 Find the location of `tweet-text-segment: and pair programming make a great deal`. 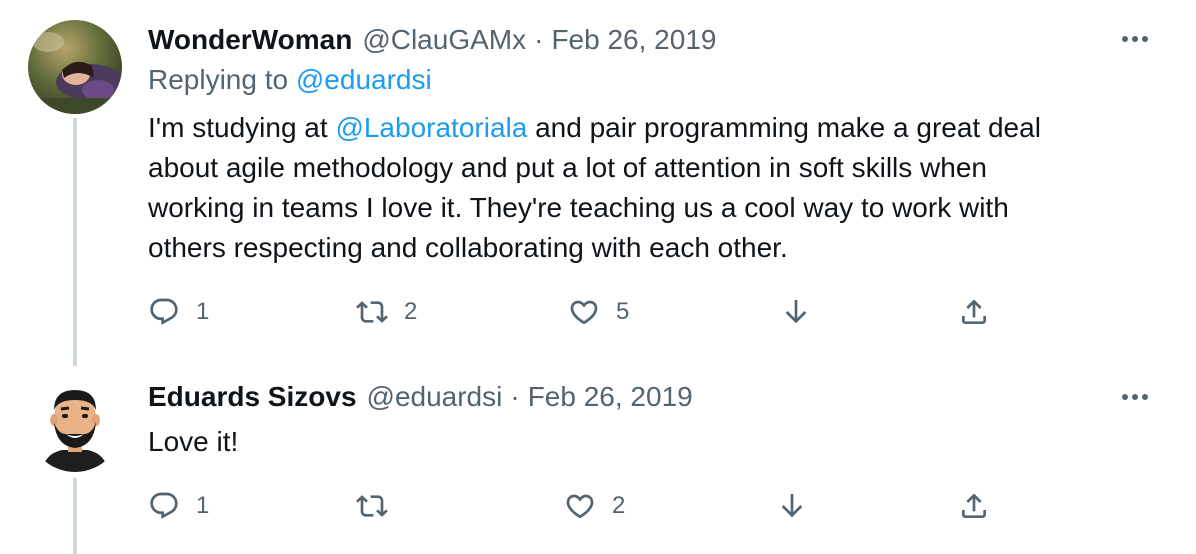

tweet-text-segment: and pair programming make a great deal is located at coordinates (784, 127).